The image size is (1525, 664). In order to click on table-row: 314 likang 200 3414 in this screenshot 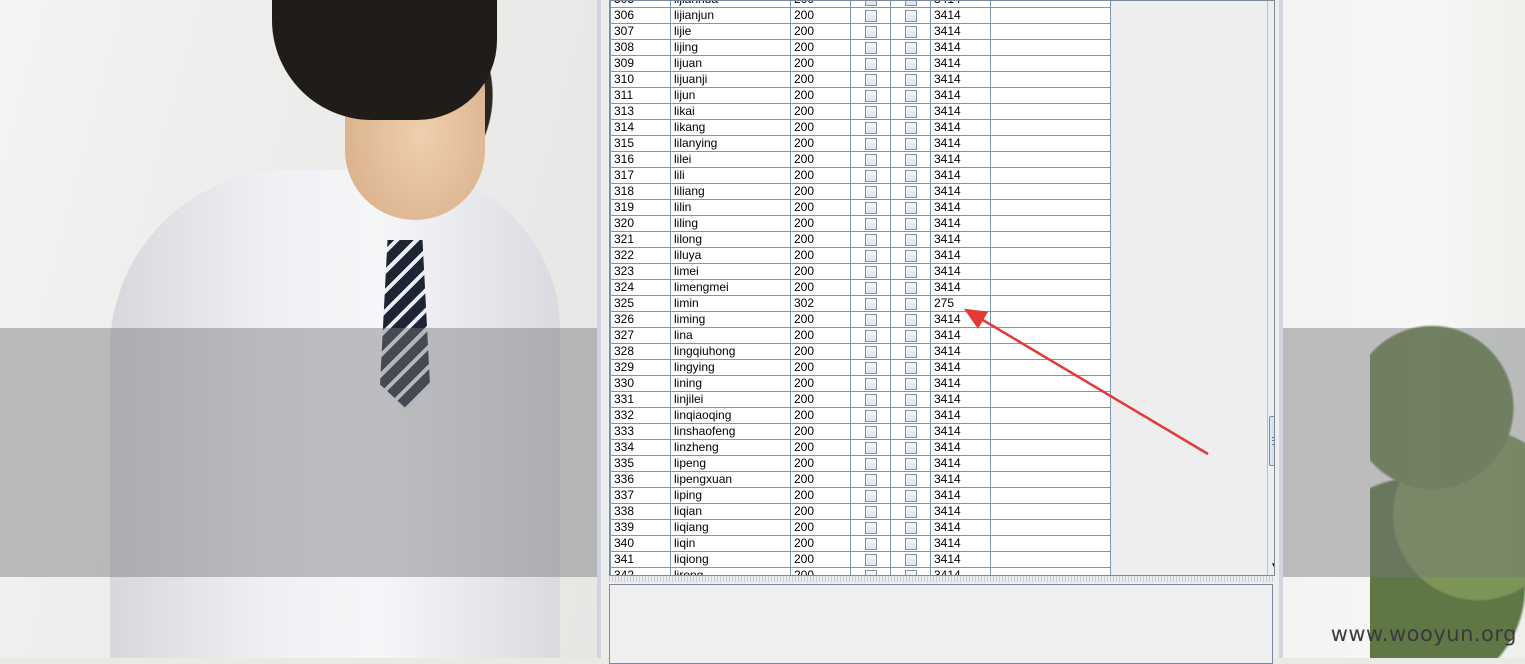, I will do `click(860, 127)`.